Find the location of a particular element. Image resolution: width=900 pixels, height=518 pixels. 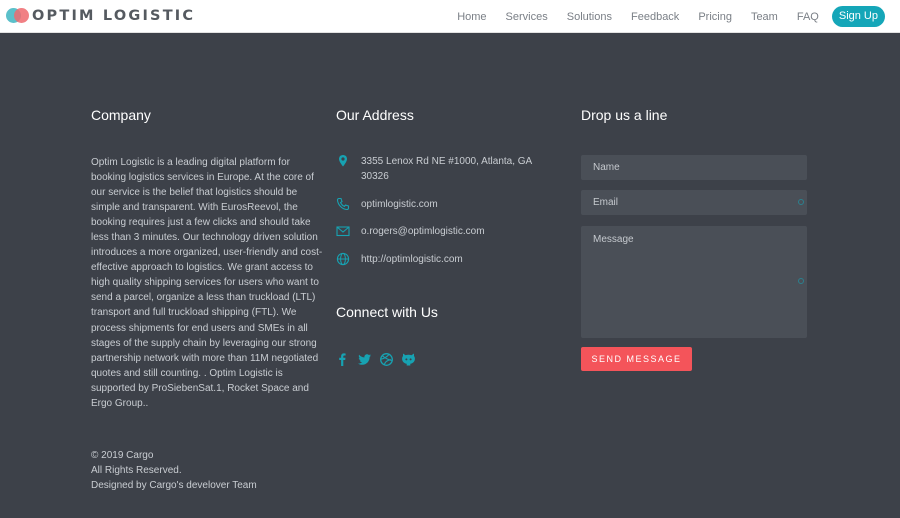

message-placeholder: Message is located at coordinates (613, 239).